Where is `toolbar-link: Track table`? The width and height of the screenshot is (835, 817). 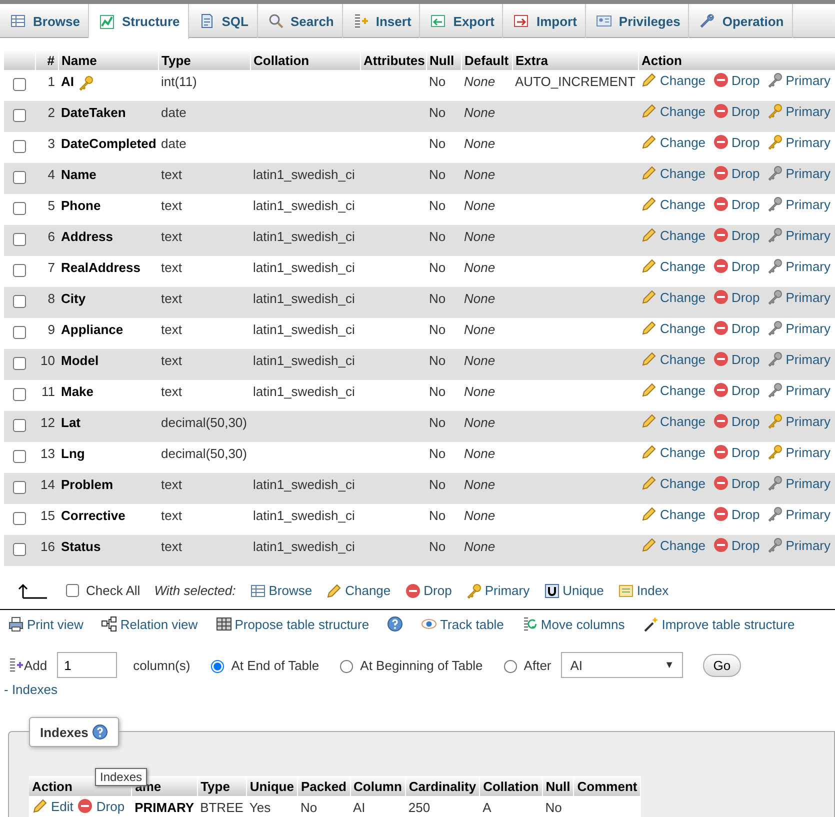 toolbar-link: Track table is located at coordinates (462, 624).